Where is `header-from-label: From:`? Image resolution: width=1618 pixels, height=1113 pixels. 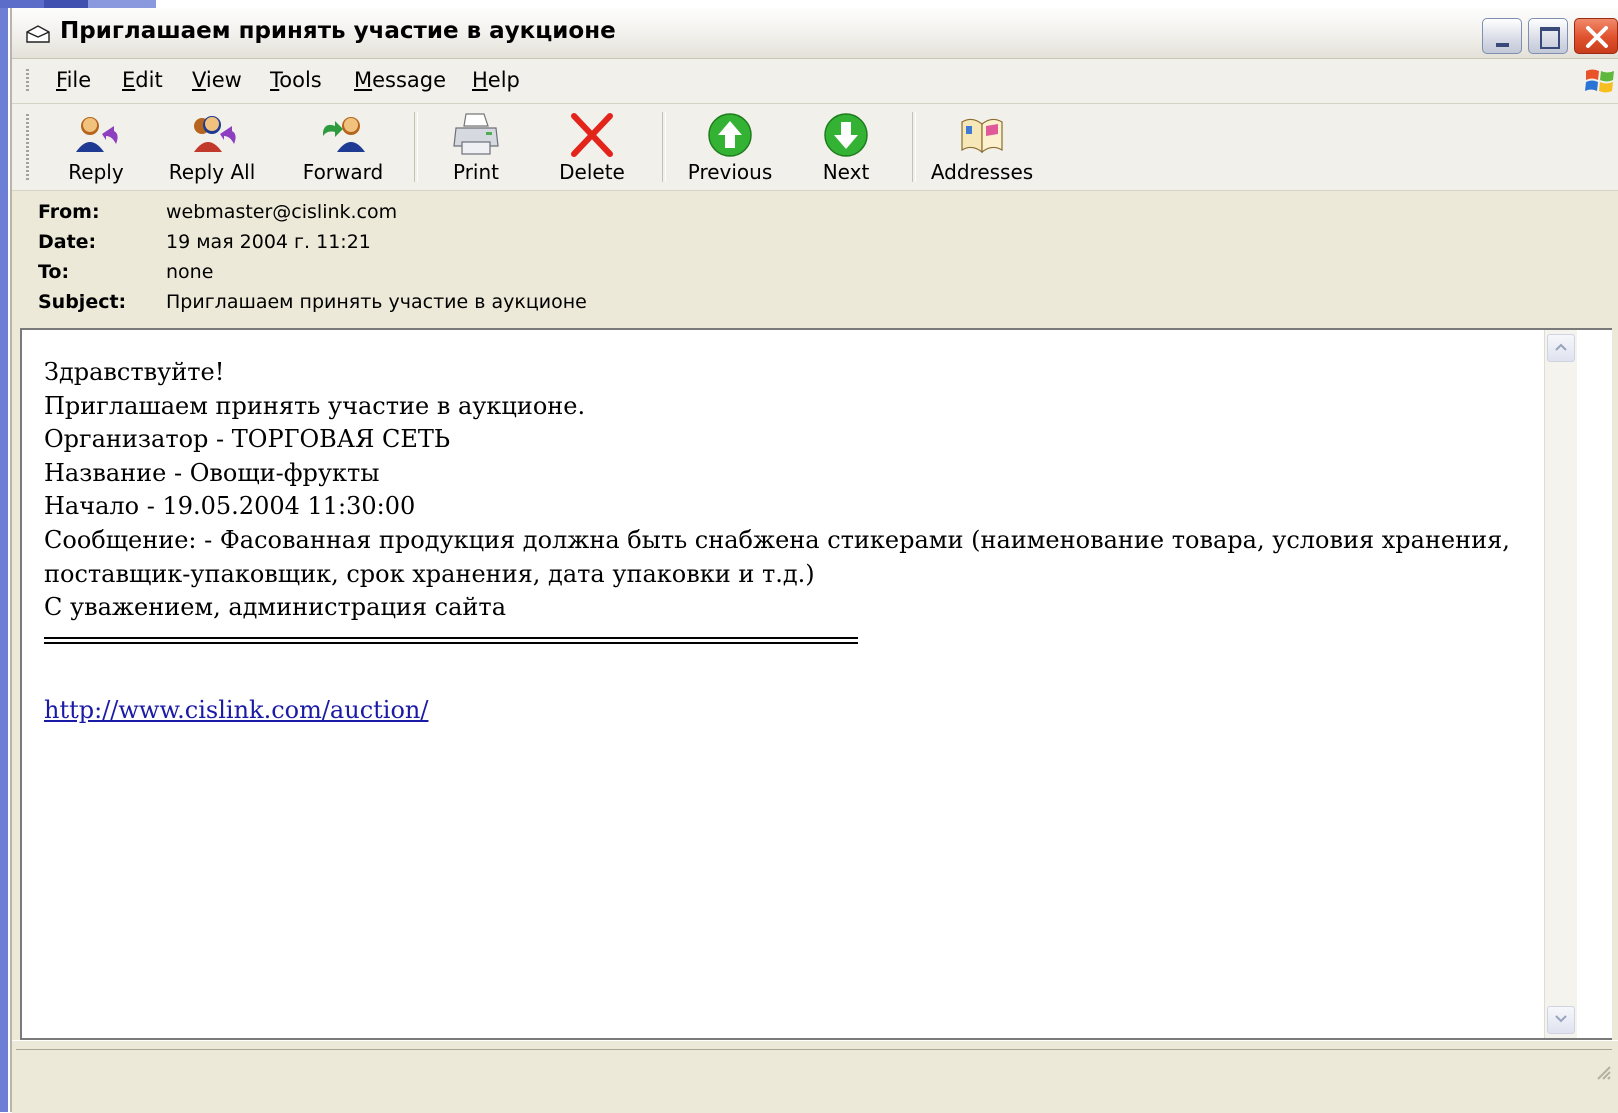 header-from-label: From: is located at coordinates (69, 212).